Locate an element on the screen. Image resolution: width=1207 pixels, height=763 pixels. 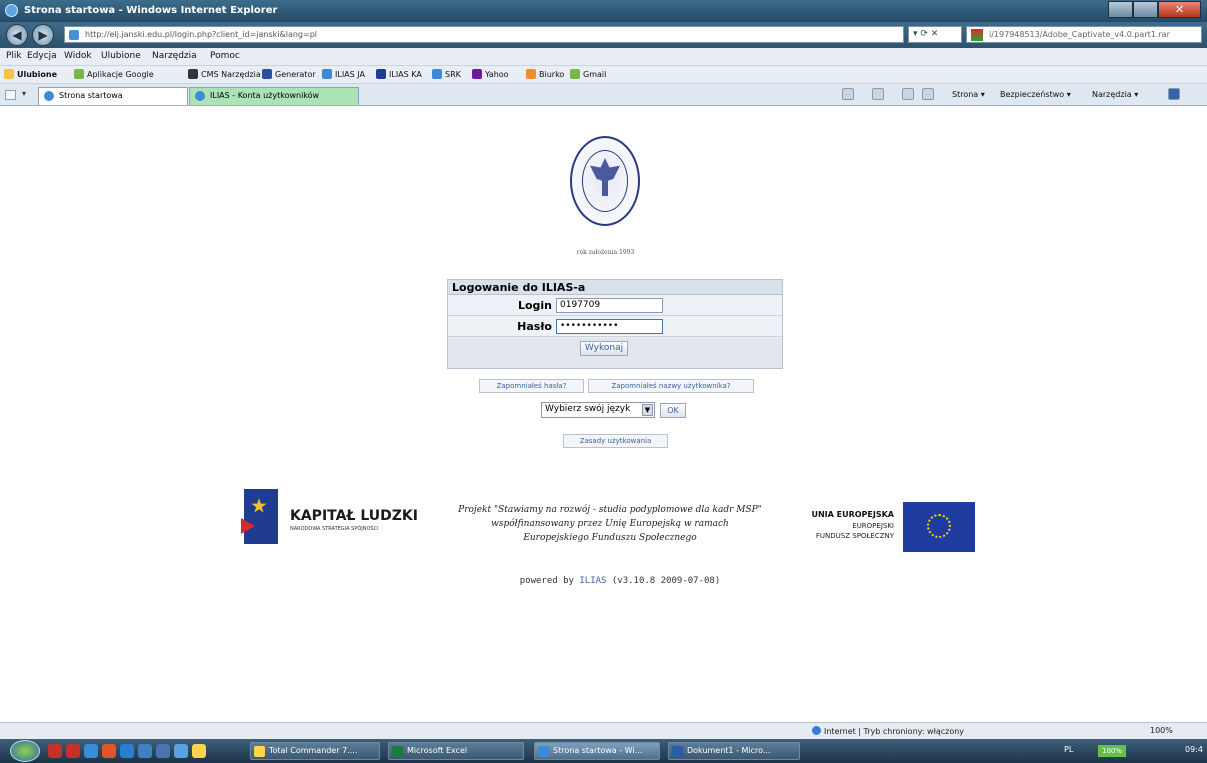
forgot-username-link: Zapomniałeś nazwy użytkownika? is located at coordinates (671, 386).